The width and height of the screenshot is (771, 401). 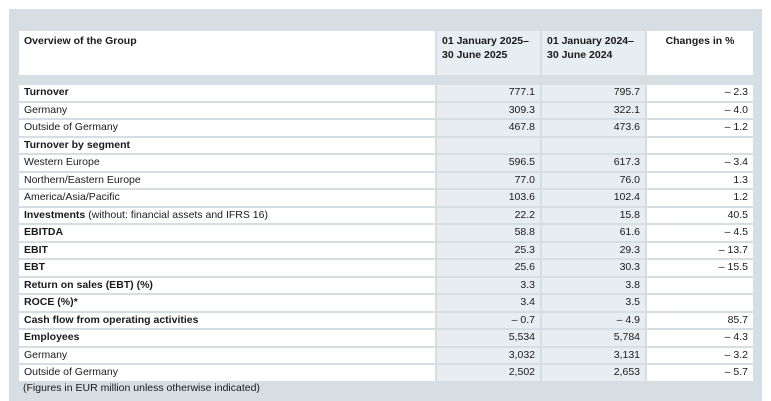 What do you see at coordinates (488, 110) in the screenshot?
I see `value-2025: 309.3` at bounding box center [488, 110].